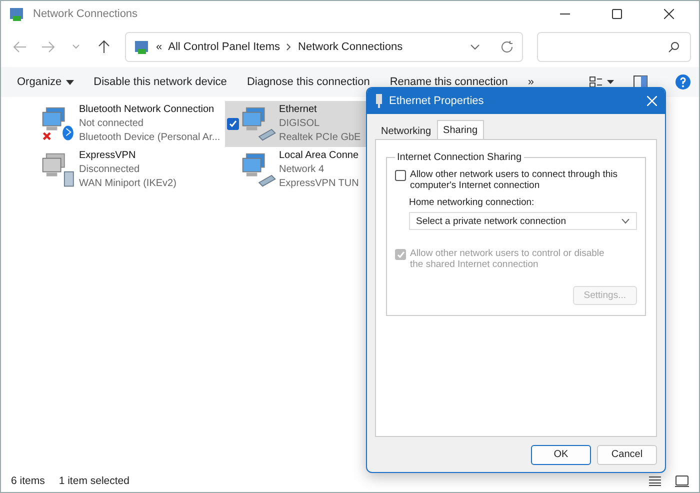 This screenshot has width=700, height=493. What do you see at coordinates (233, 124) in the screenshot?
I see `checkbox-icon` at bounding box center [233, 124].